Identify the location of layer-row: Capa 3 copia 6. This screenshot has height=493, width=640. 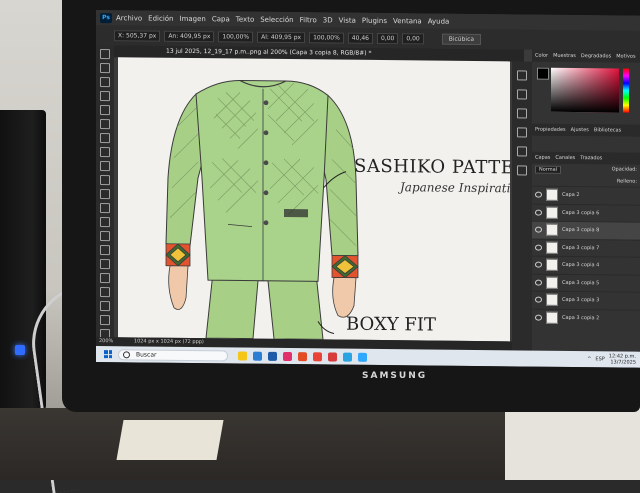
(586, 212).